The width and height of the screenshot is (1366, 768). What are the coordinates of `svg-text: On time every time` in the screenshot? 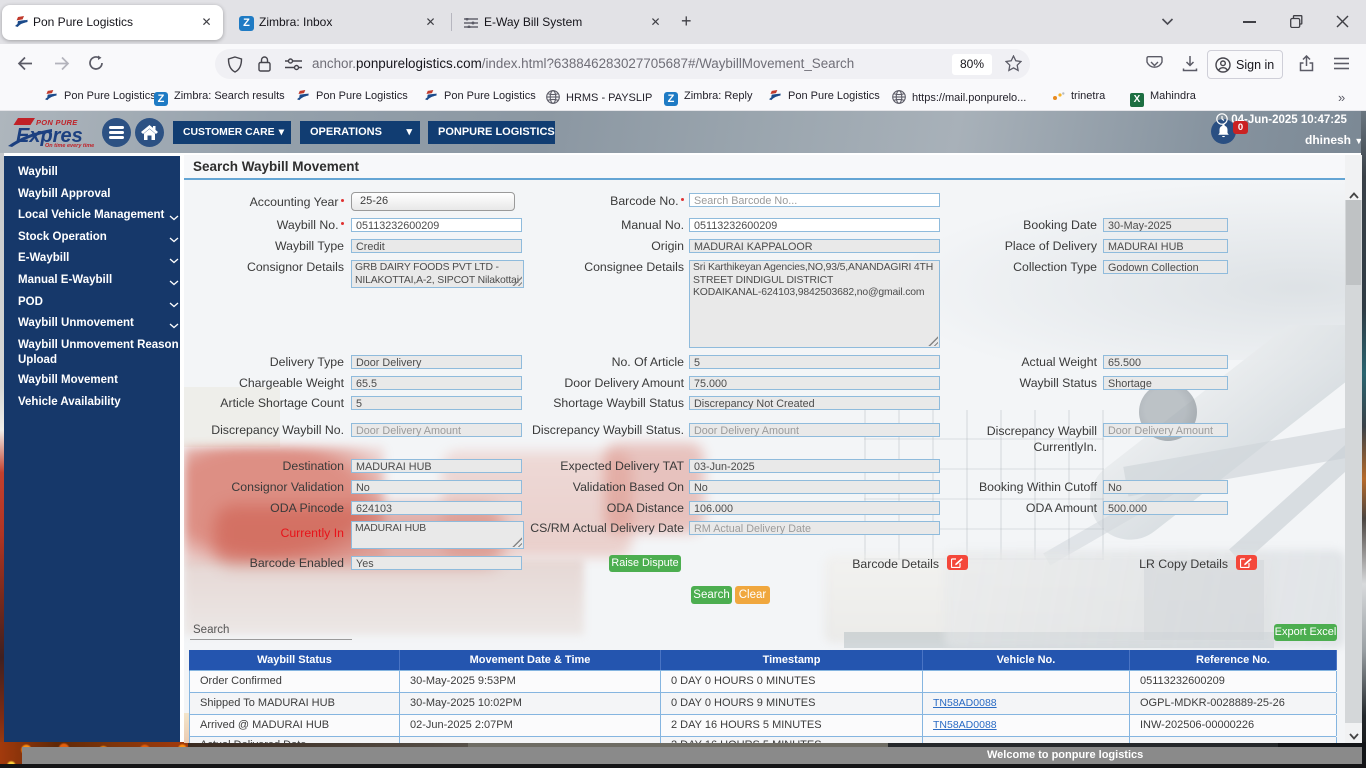 It's located at (69, 146).